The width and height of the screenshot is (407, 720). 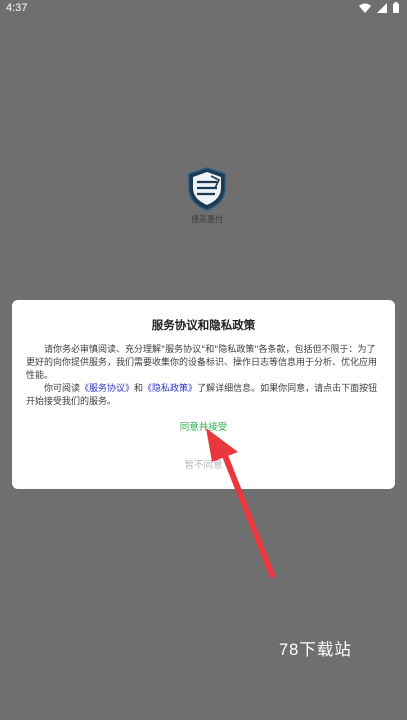 I want to click on shield-logo-icon, so click(x=207, y=189).